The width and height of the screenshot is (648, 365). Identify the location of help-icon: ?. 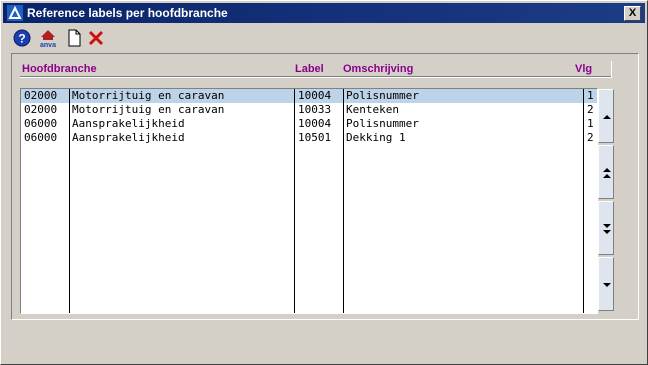
(22, 38).